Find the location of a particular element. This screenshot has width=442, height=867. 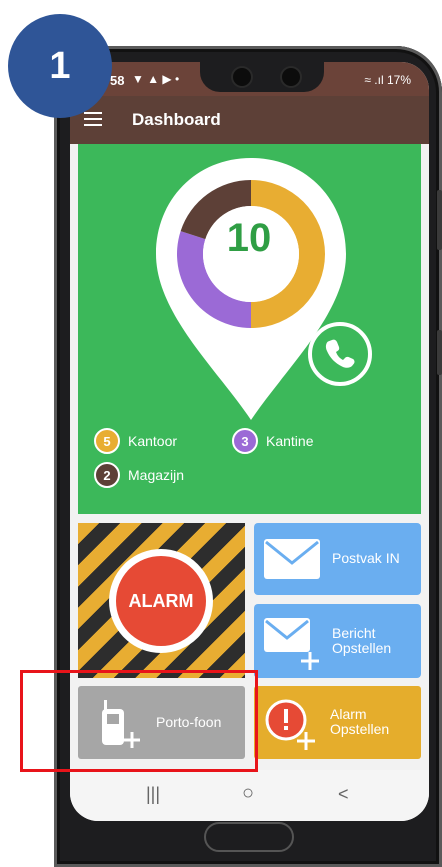

bericht-opstellen-tile: Bericht Opstellen is located at coordinates (337, 641).